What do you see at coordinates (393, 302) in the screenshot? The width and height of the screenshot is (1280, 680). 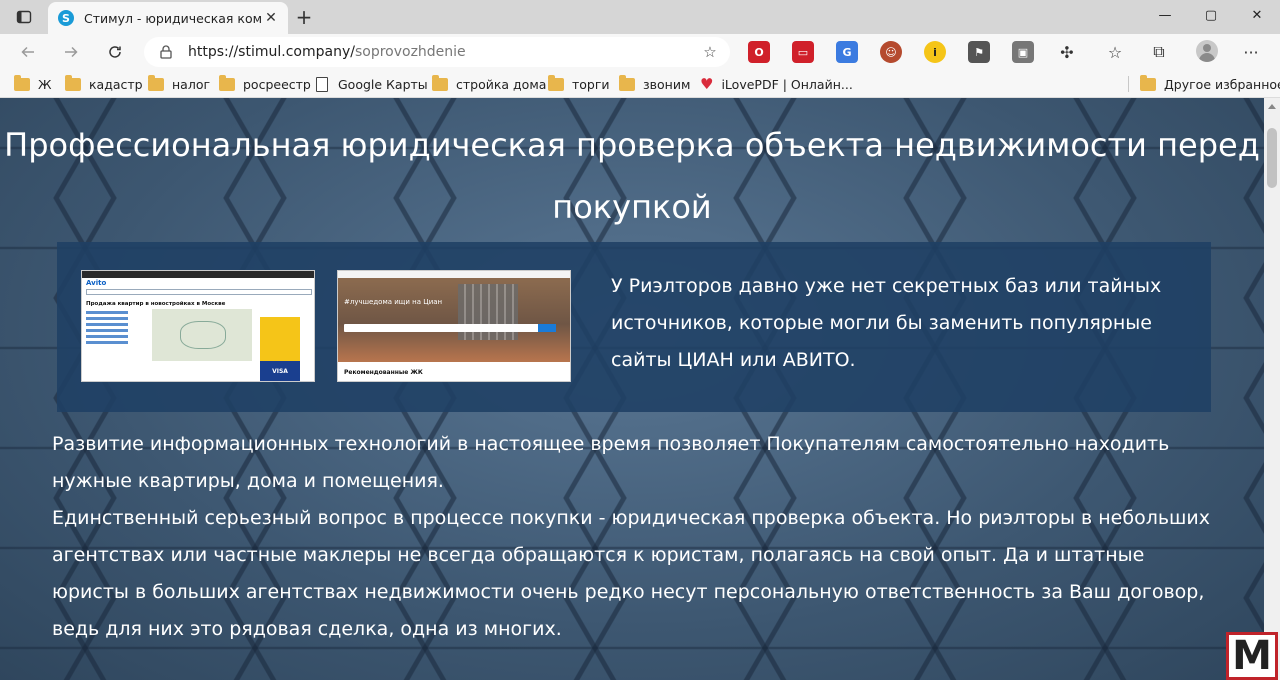 I see `screenshot-hero-text: #лучшедома ищи на Циан` at bounding box center [393, 302].